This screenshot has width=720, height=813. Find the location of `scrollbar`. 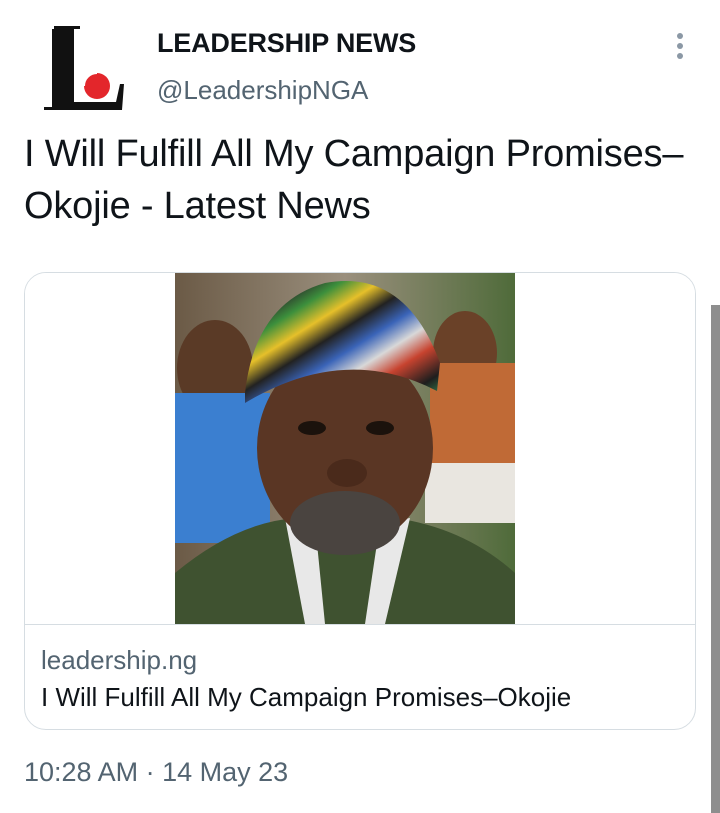

scrollbar is located at coordinates (715, 559).